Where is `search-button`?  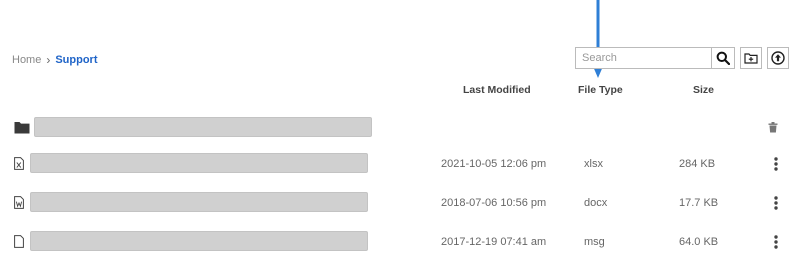
search-button is located at coordinates (723, 58).